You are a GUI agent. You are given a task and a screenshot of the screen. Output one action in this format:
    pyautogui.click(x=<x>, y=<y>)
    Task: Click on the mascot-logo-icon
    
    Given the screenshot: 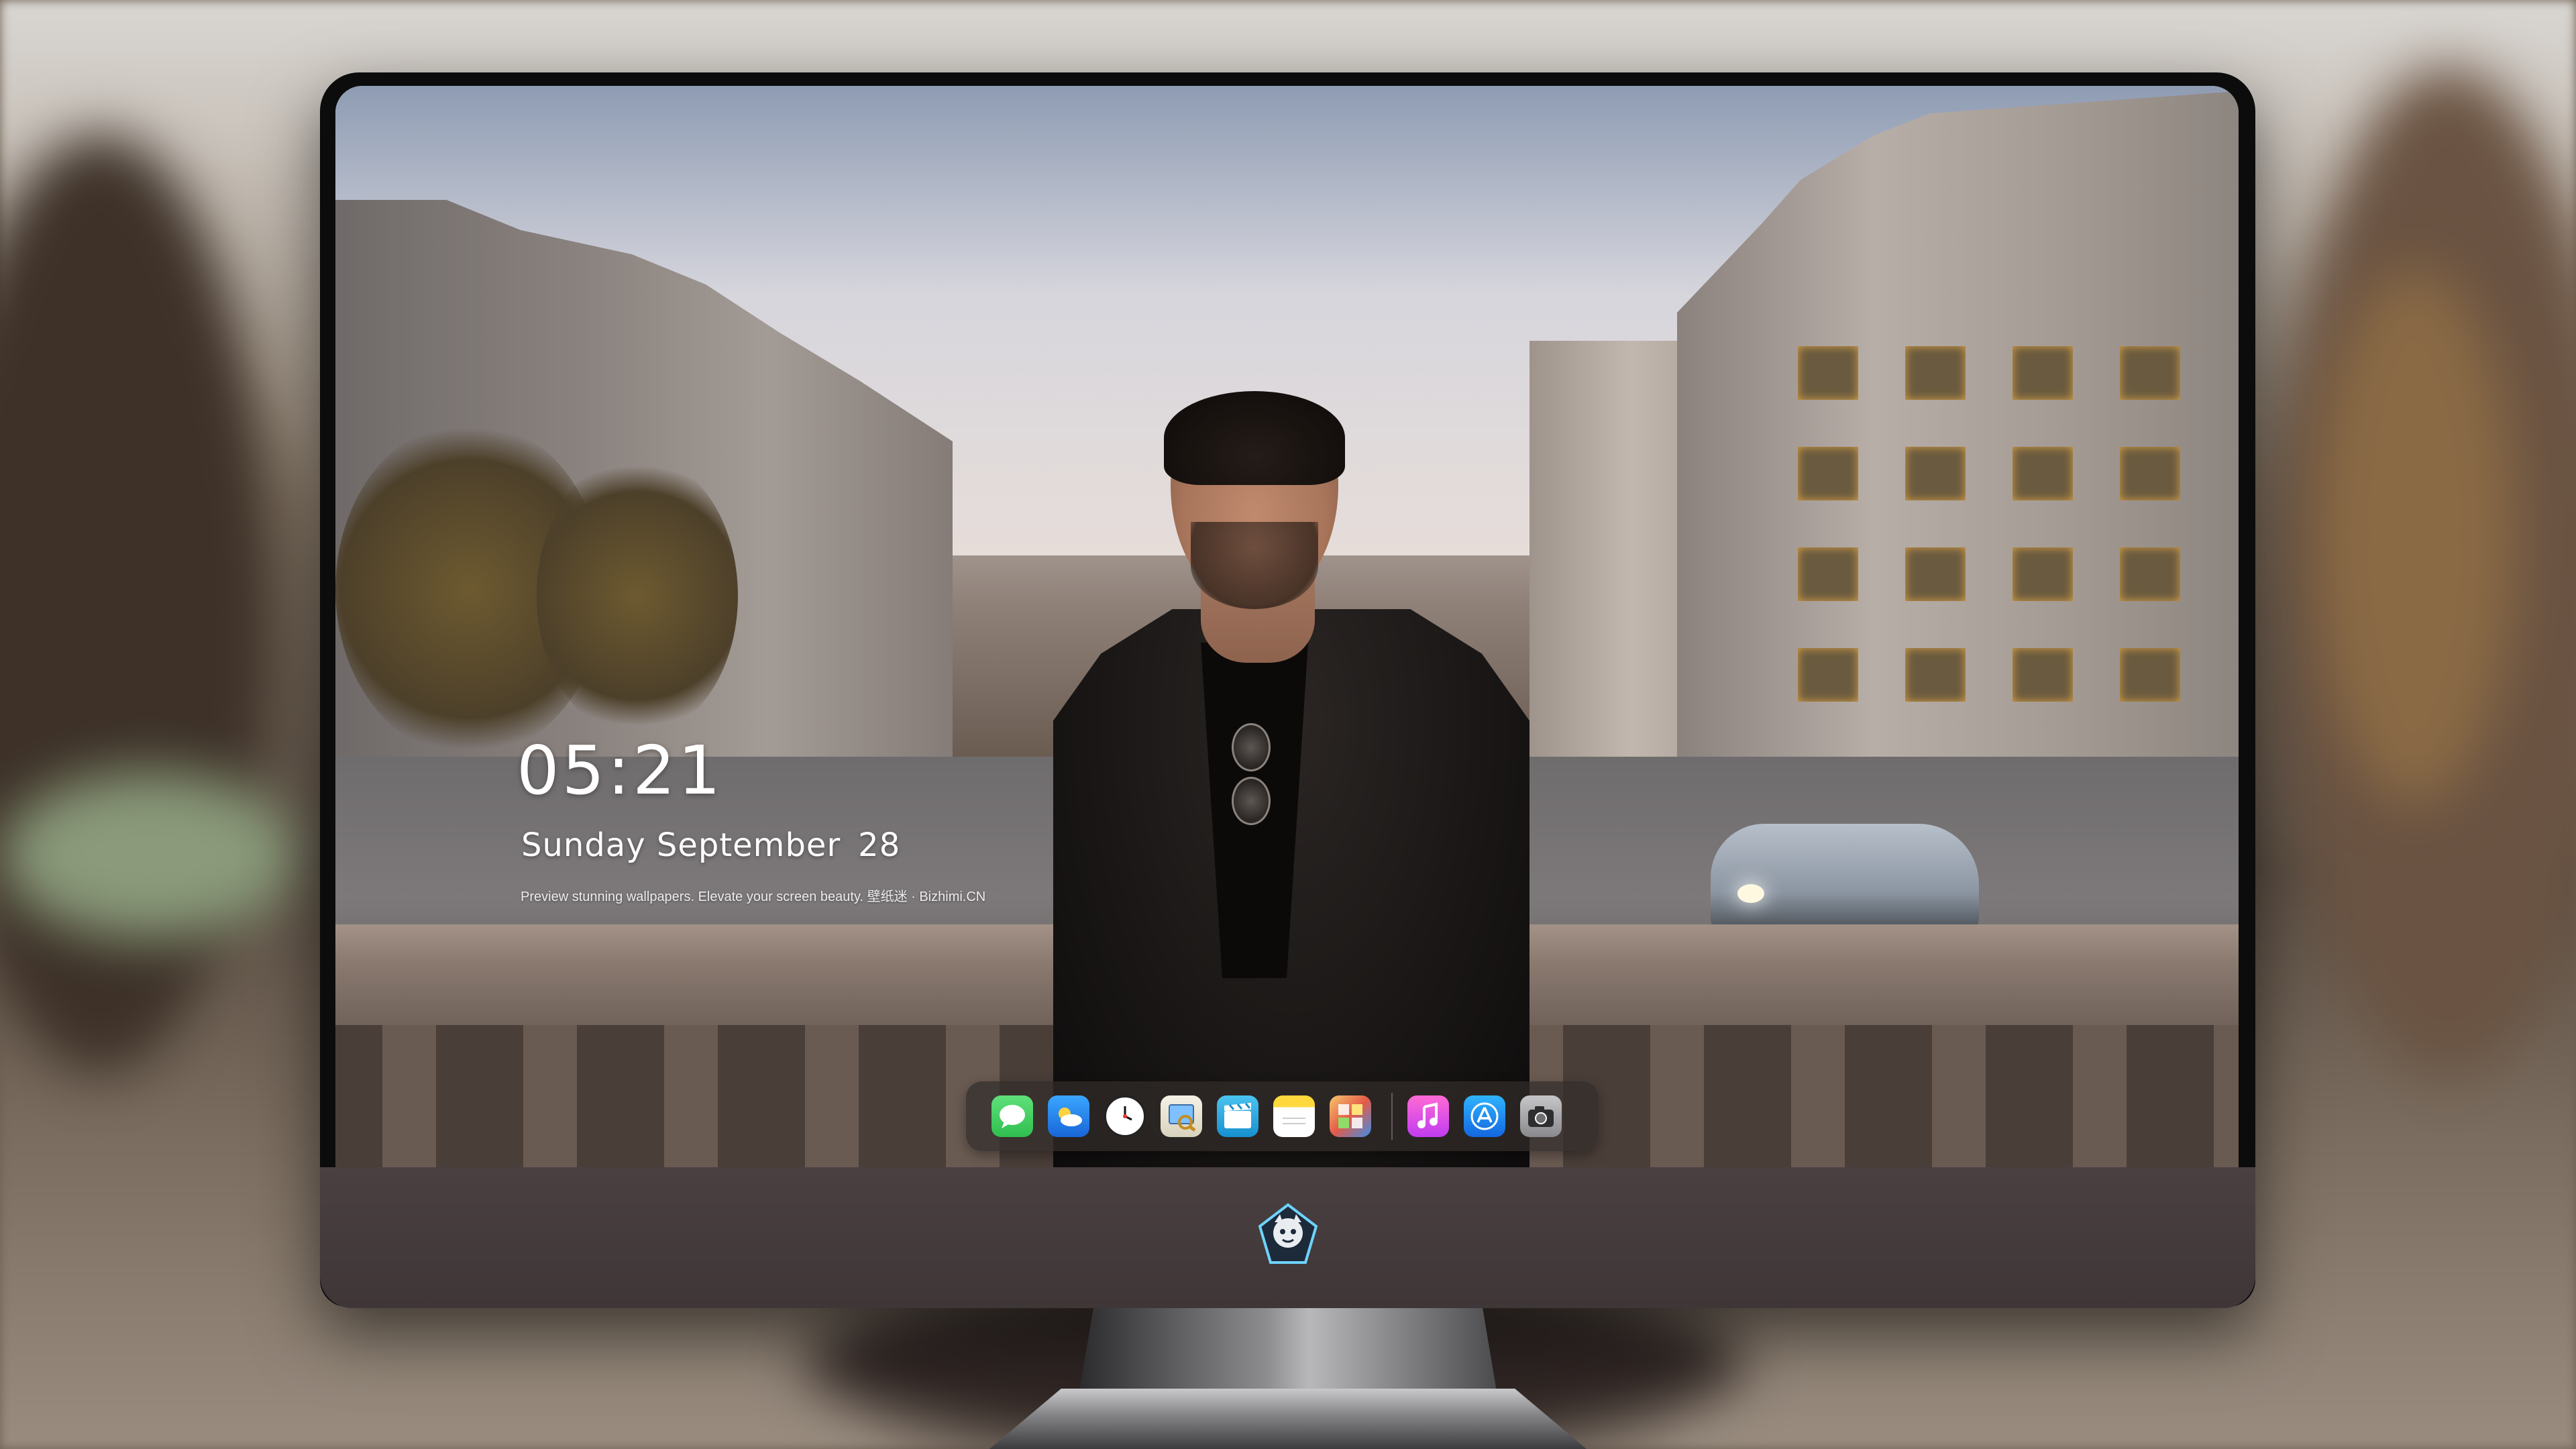 What is the action you would take?
    pyautogui.click(x=1288, y=1233)
    